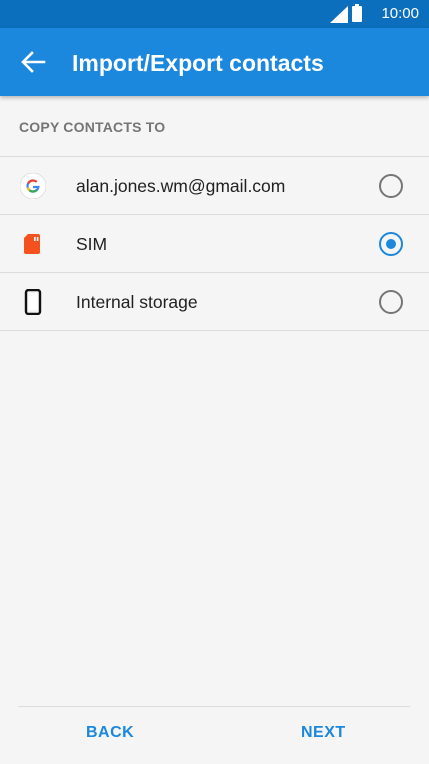  I want to click on app-bar: Import/Export contacts, so click(214, 62).